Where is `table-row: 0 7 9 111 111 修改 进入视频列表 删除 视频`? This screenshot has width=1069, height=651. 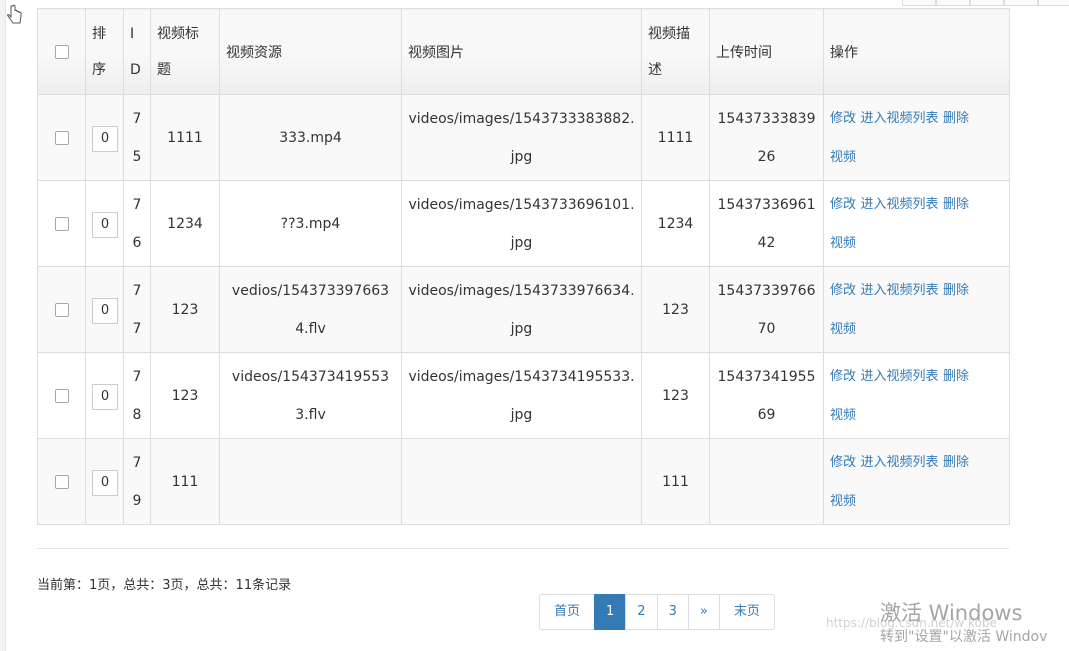 table-row: 0 7 9 111 111 修改 进入视频列表 删除 视频 is located at coordinates (523, 481).